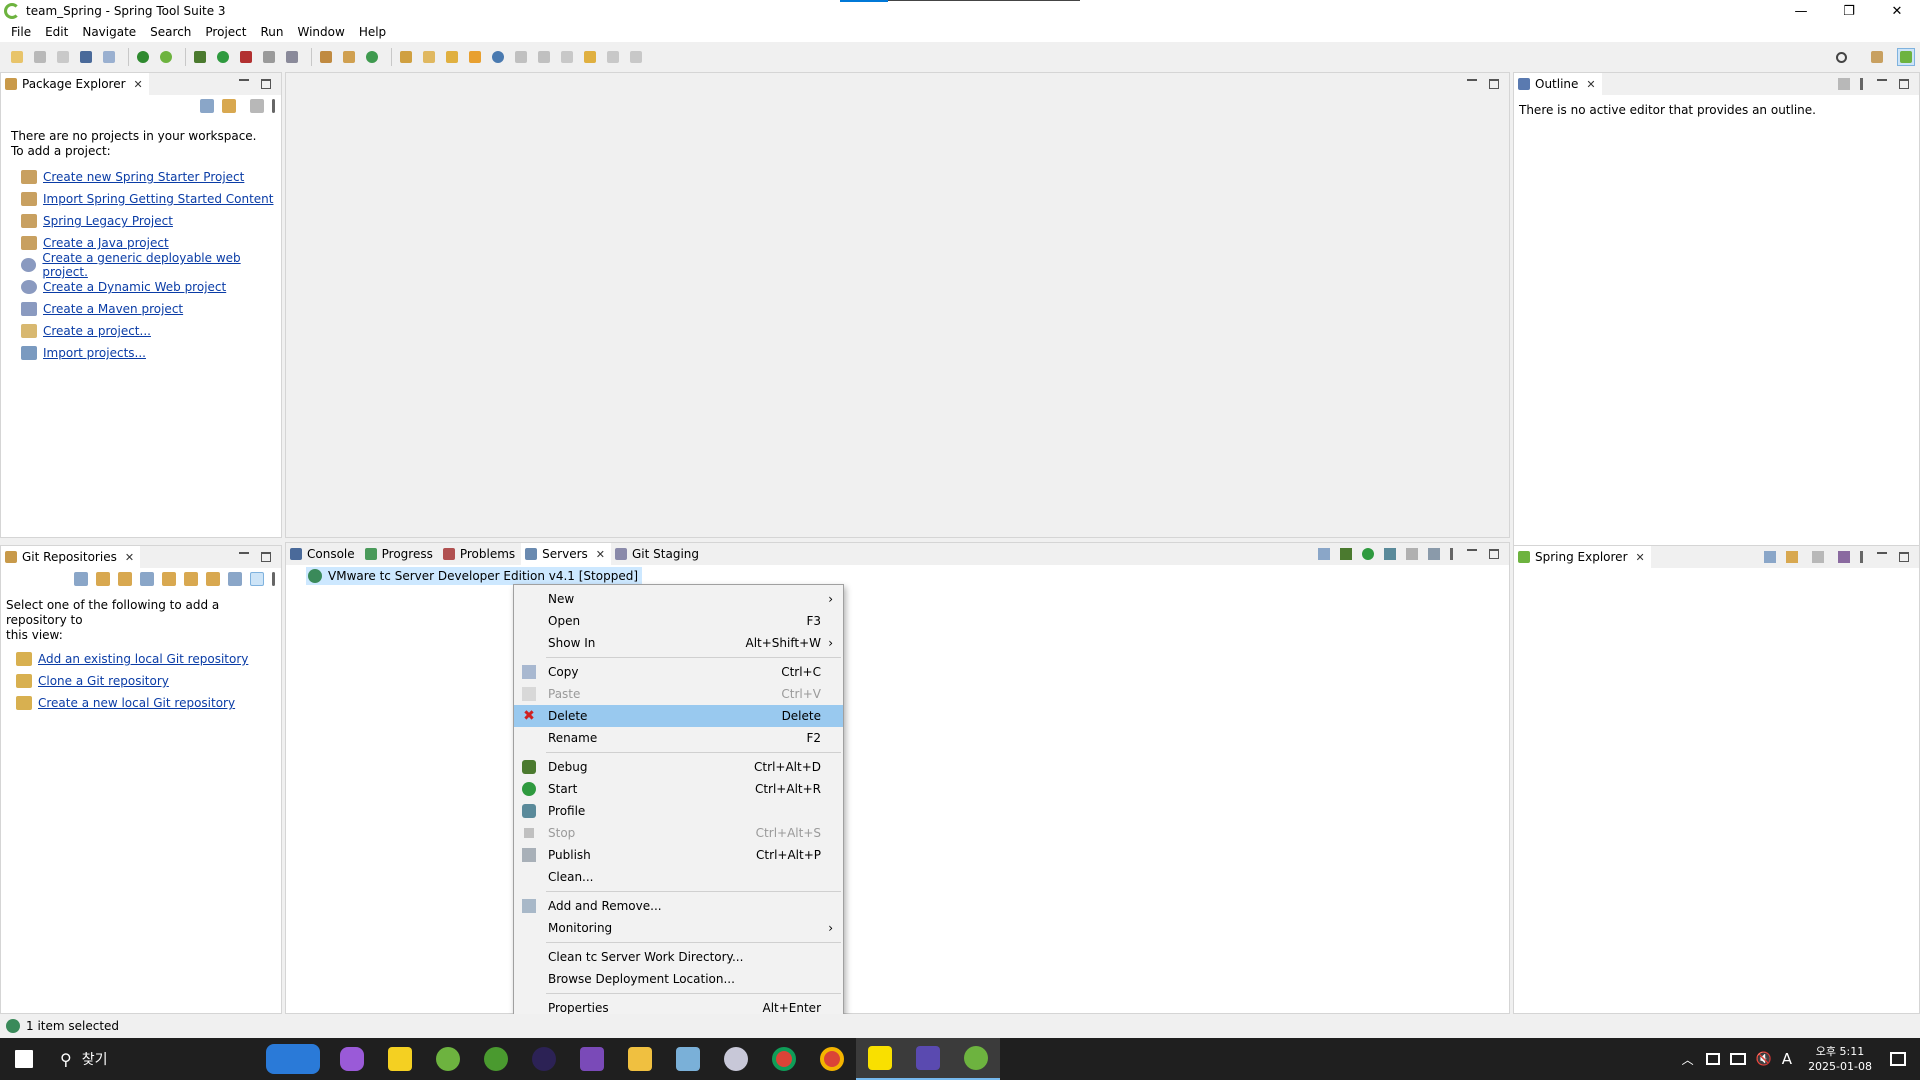 The image size is (1920, 1080). I want to click on stop-server-icon, so click(1412, 554).